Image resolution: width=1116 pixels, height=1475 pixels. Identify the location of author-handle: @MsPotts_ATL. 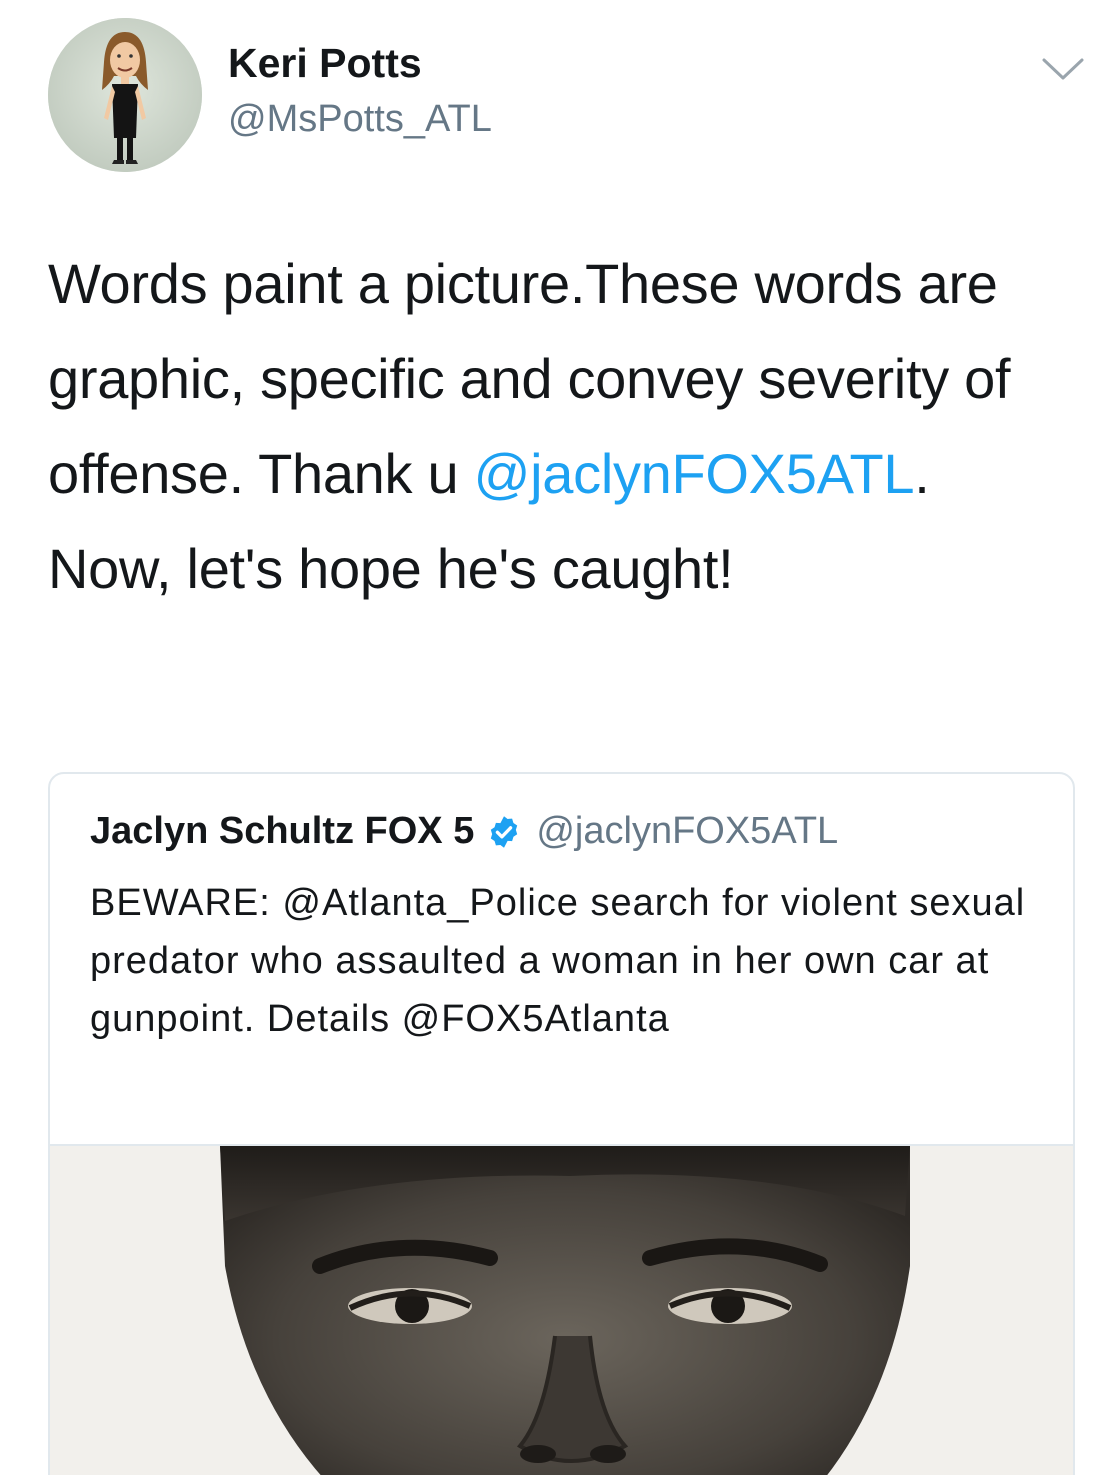
(360, 119).